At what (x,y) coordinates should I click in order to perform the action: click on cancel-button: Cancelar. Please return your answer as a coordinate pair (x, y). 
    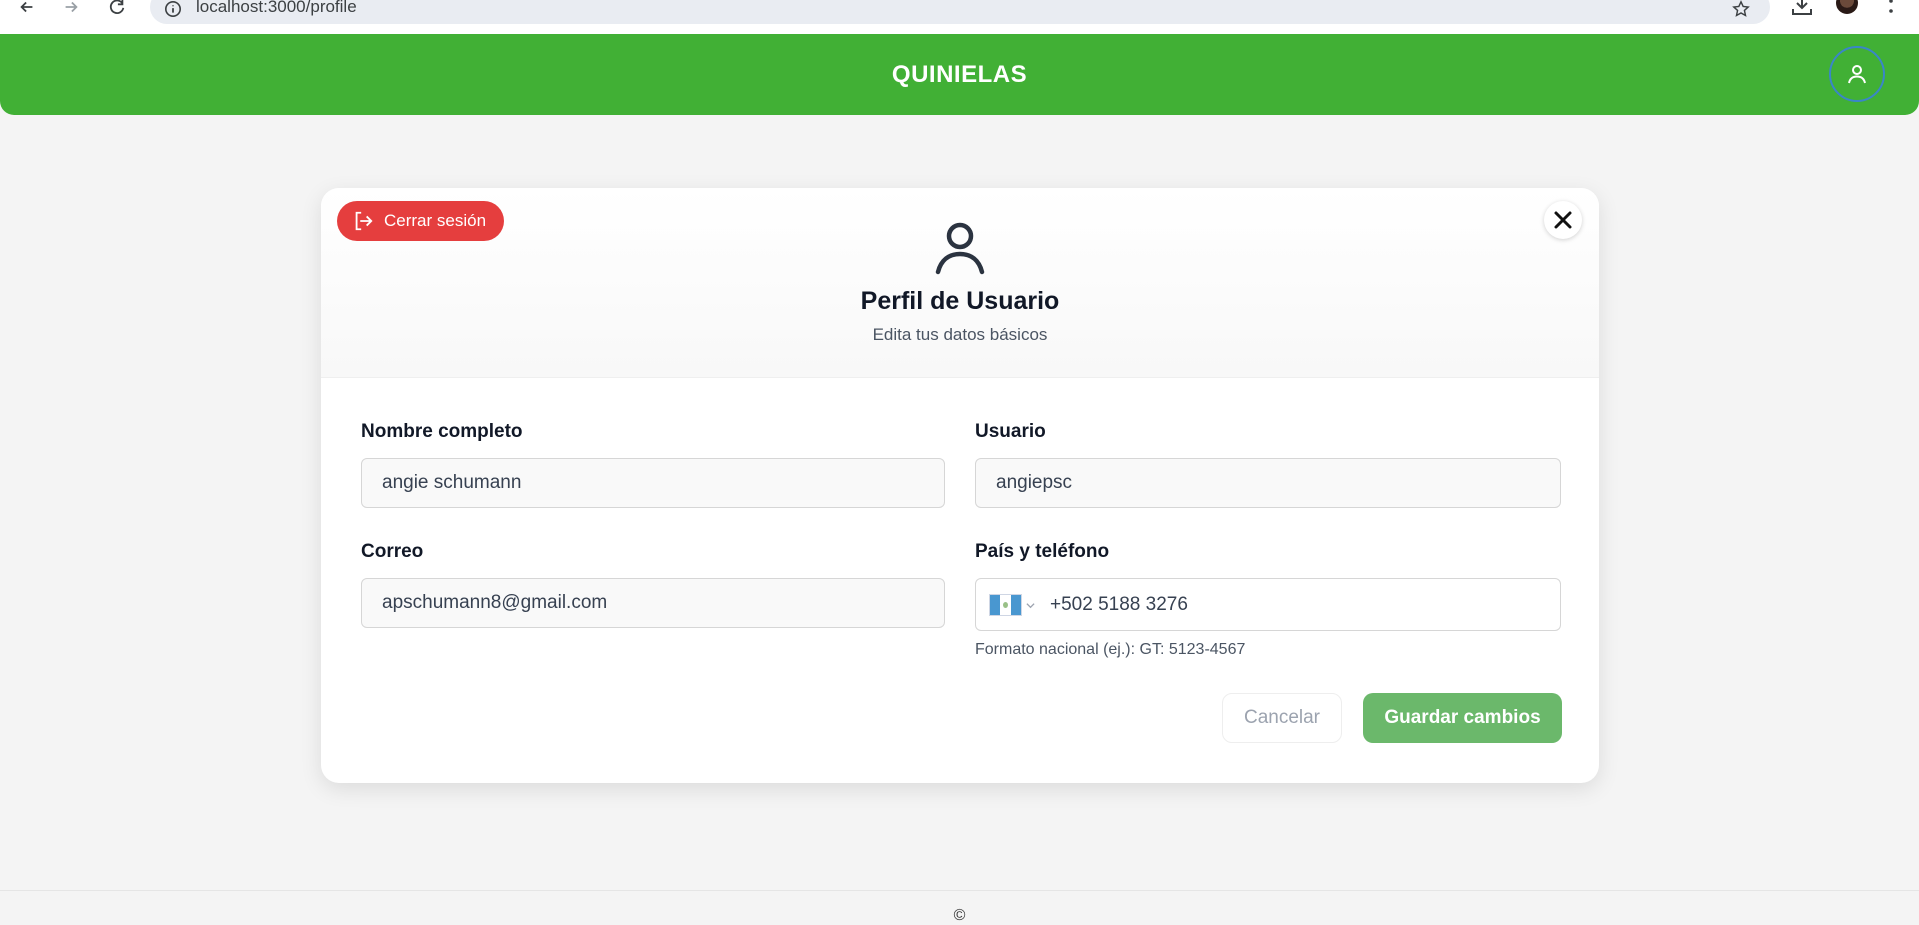
    Looking at the image, I should click on (1282, 718).